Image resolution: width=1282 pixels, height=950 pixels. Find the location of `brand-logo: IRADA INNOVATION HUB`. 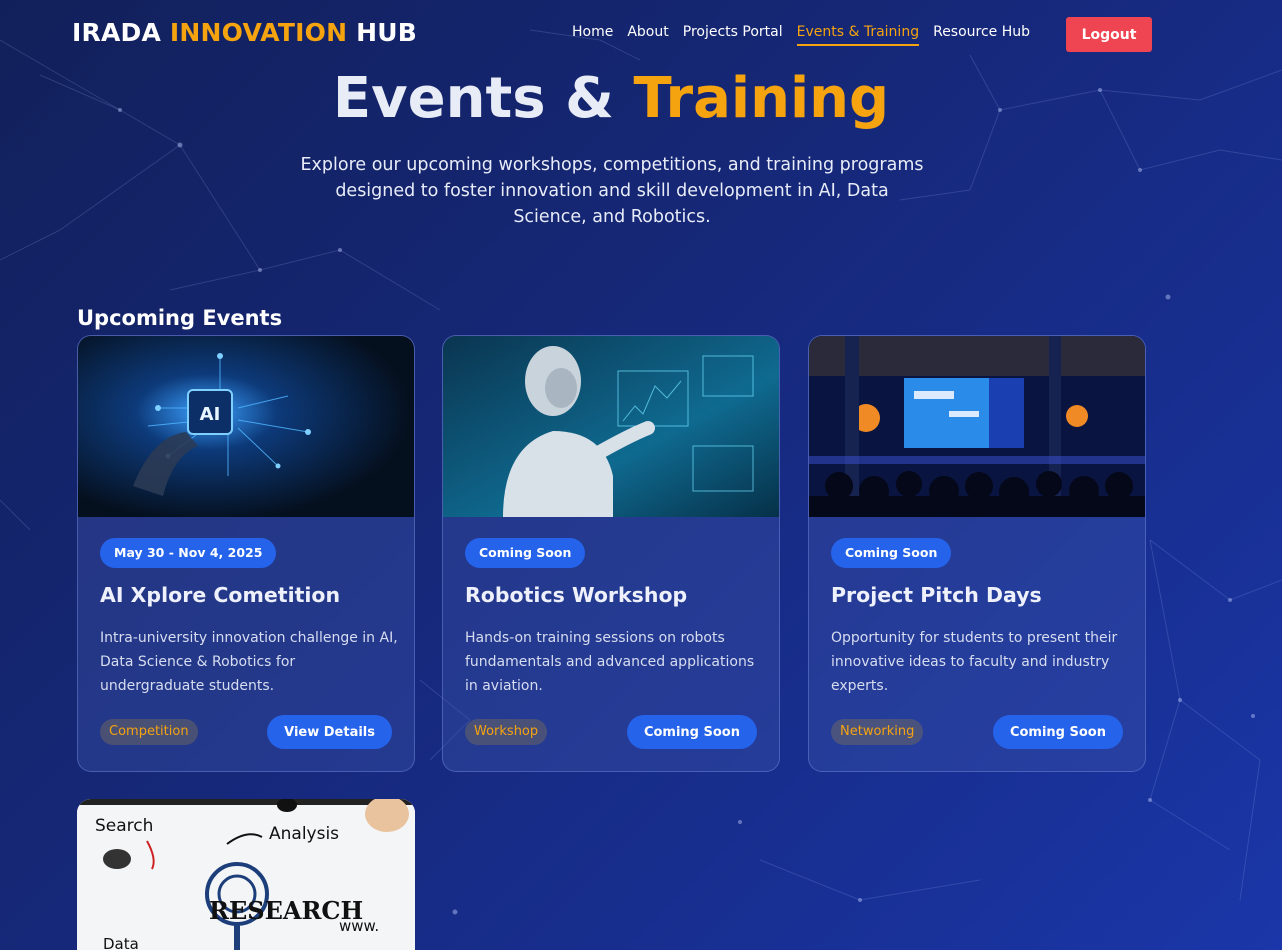

brand-logo: IRADA INNOVATION HUB is located at coordinates (244, 32).